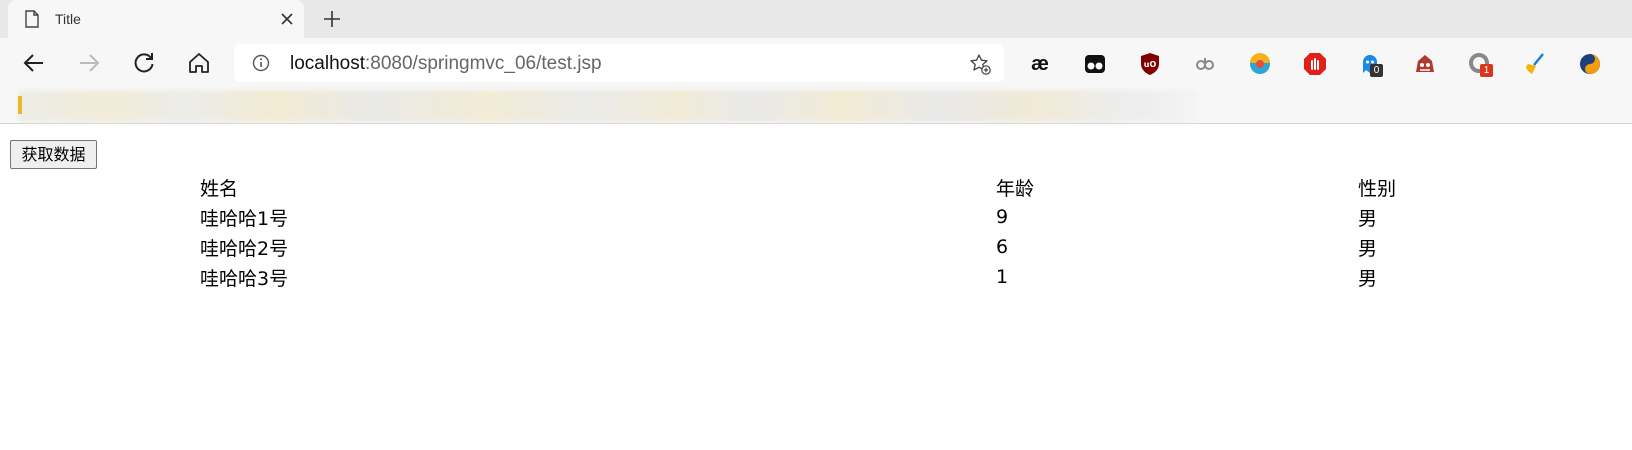 The width and height of the screenshot is (1632, 450). I want to click on bookmarks-blurred, so click(608, 106).